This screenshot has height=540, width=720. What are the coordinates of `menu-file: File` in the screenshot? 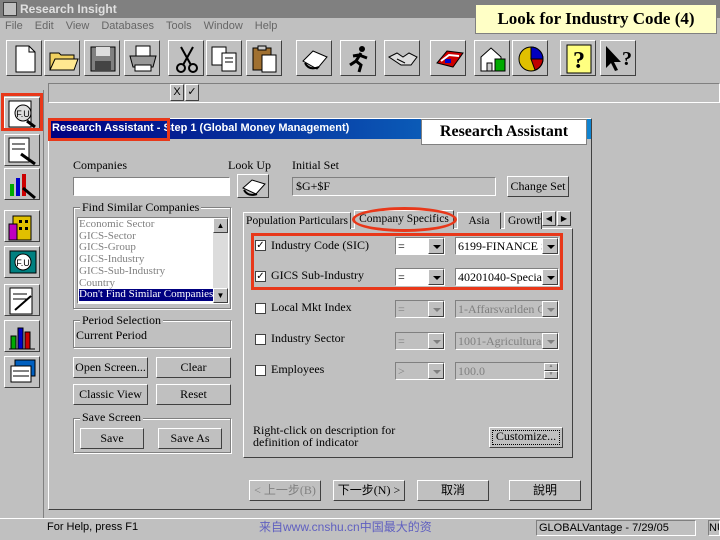 It's located at (14, 26).